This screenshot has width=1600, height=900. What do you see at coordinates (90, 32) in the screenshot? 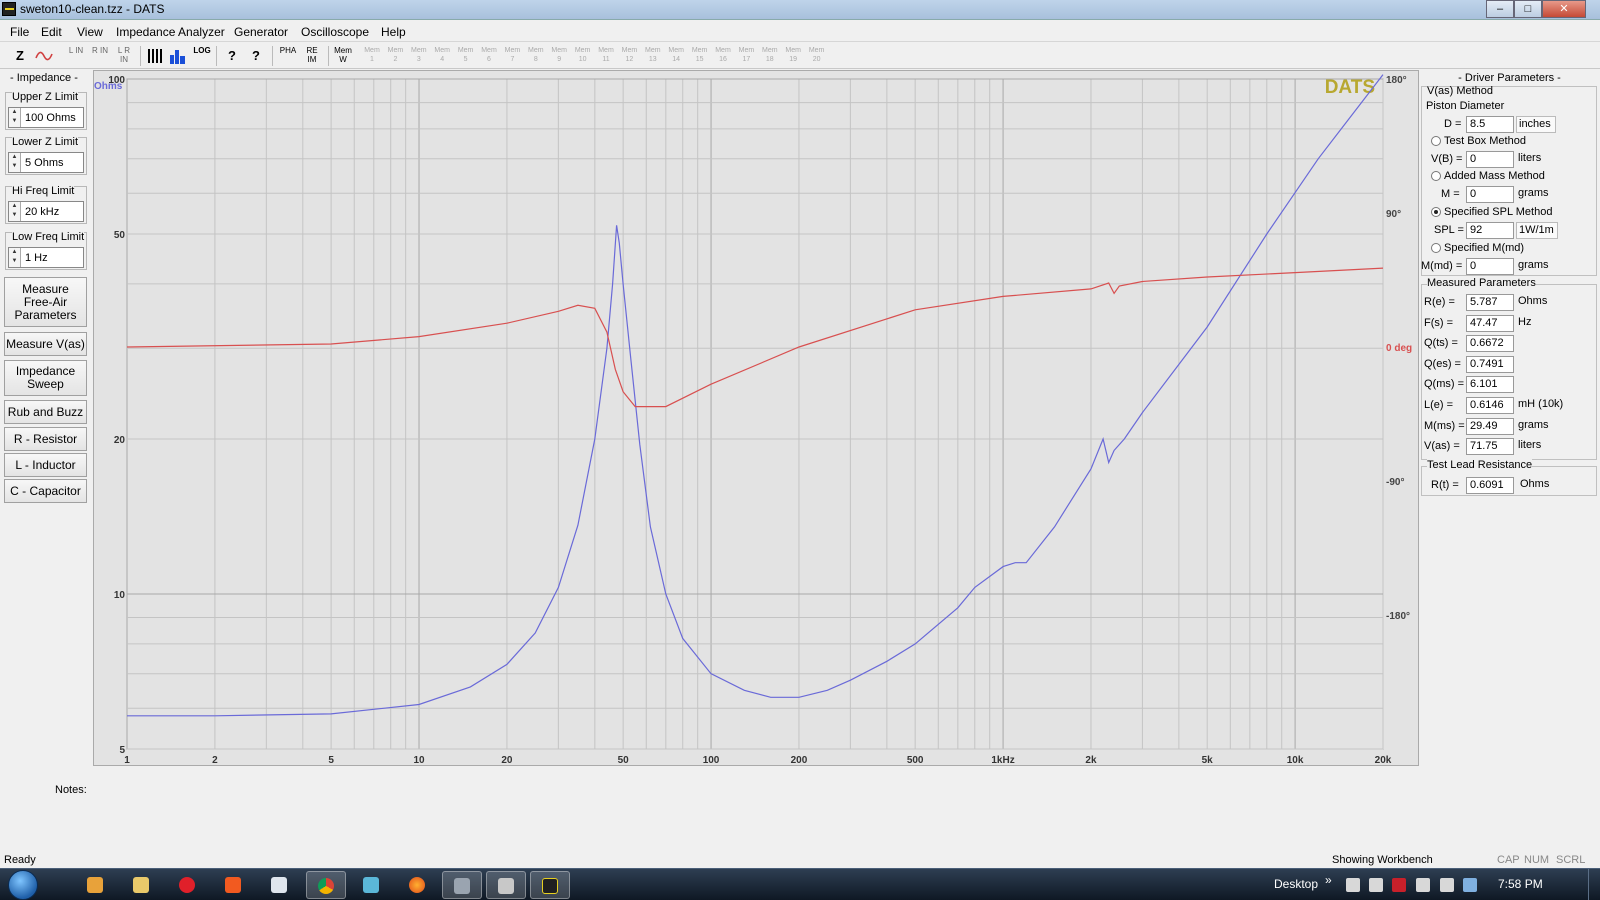
I see `menu-view: View` at bounding box center [90, 32].